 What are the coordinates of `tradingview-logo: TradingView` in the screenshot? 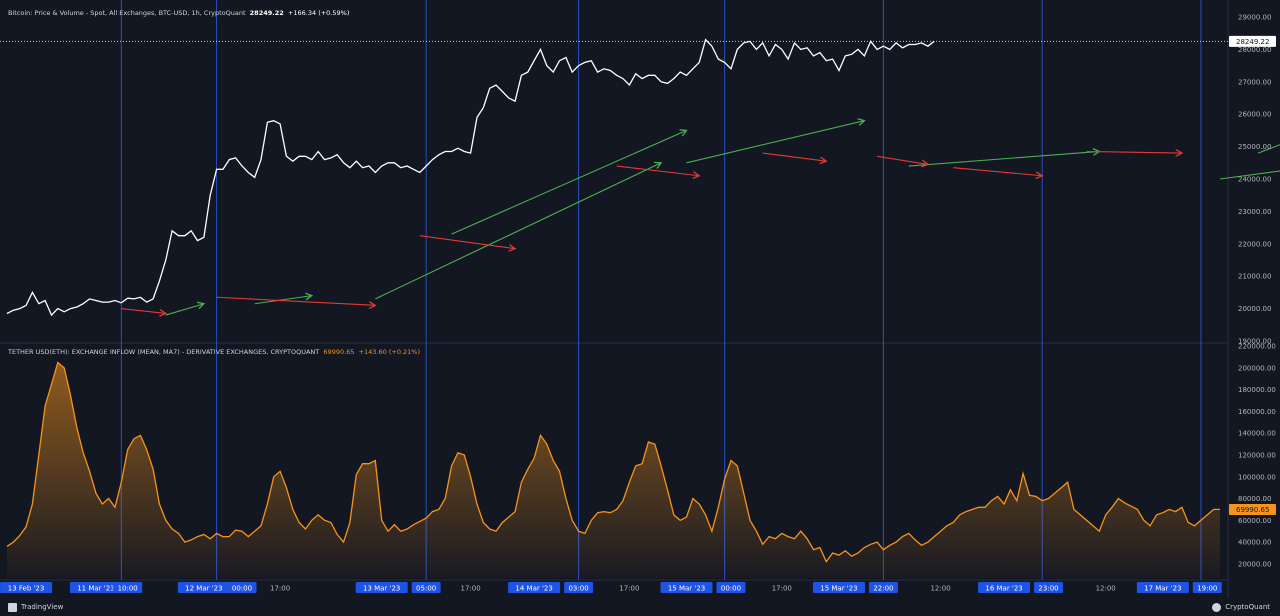 It's located at (35, 607).